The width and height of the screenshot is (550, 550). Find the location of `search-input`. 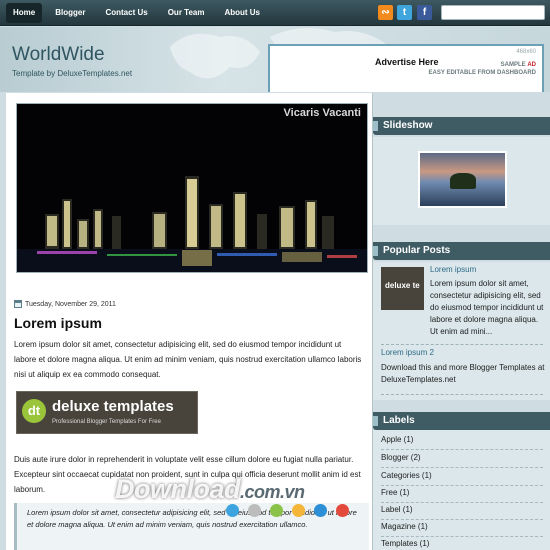

search-input is located at coordinates (493, 12).